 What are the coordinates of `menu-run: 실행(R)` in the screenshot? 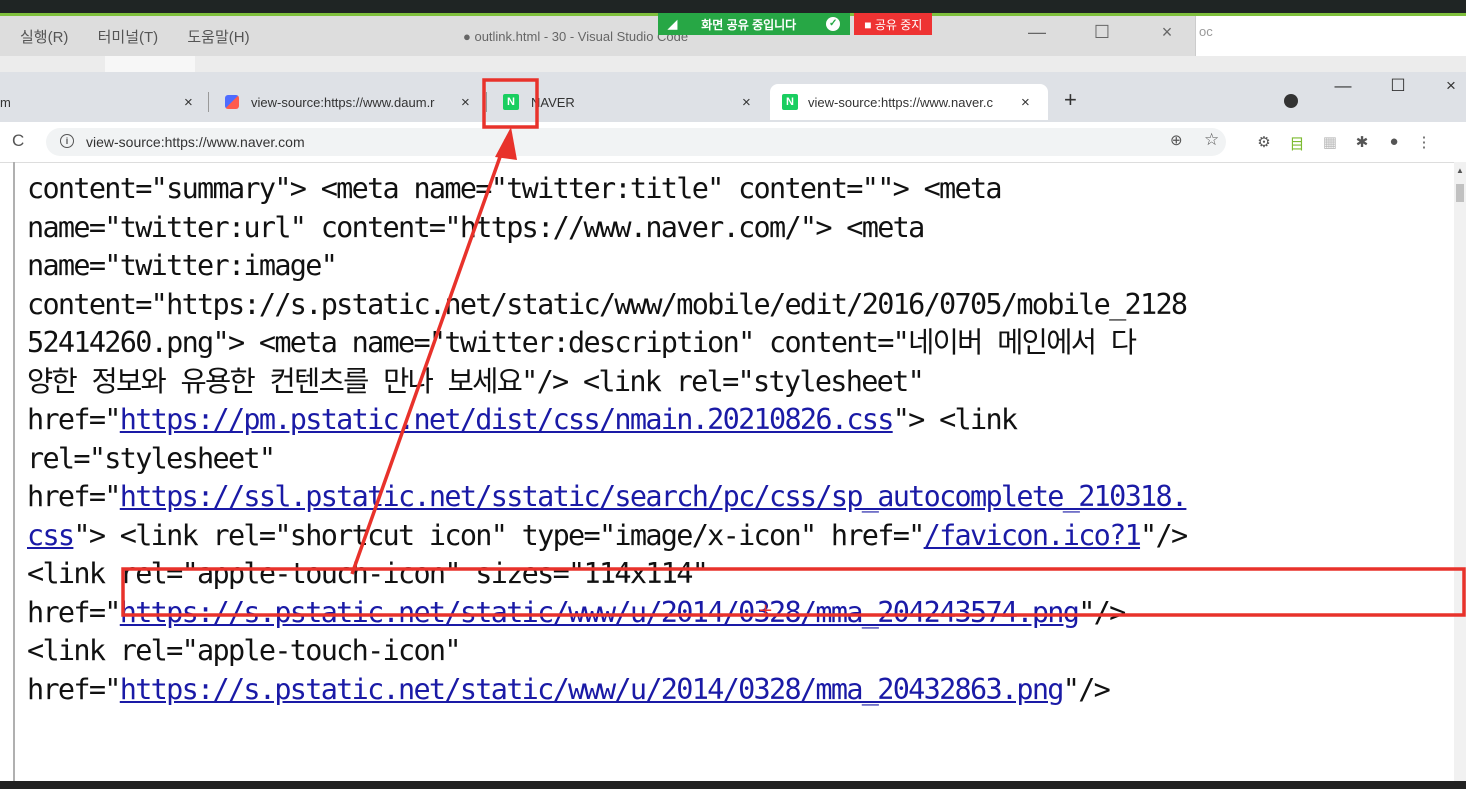 It's located at (44, 37).